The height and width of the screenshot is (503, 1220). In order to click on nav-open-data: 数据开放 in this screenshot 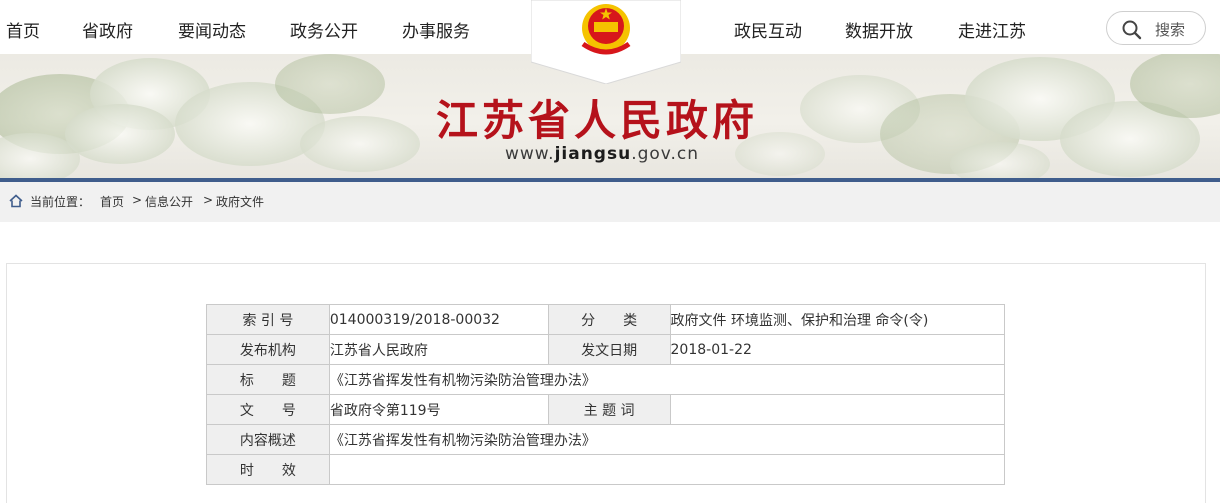, I will do `click(879, 29)`.